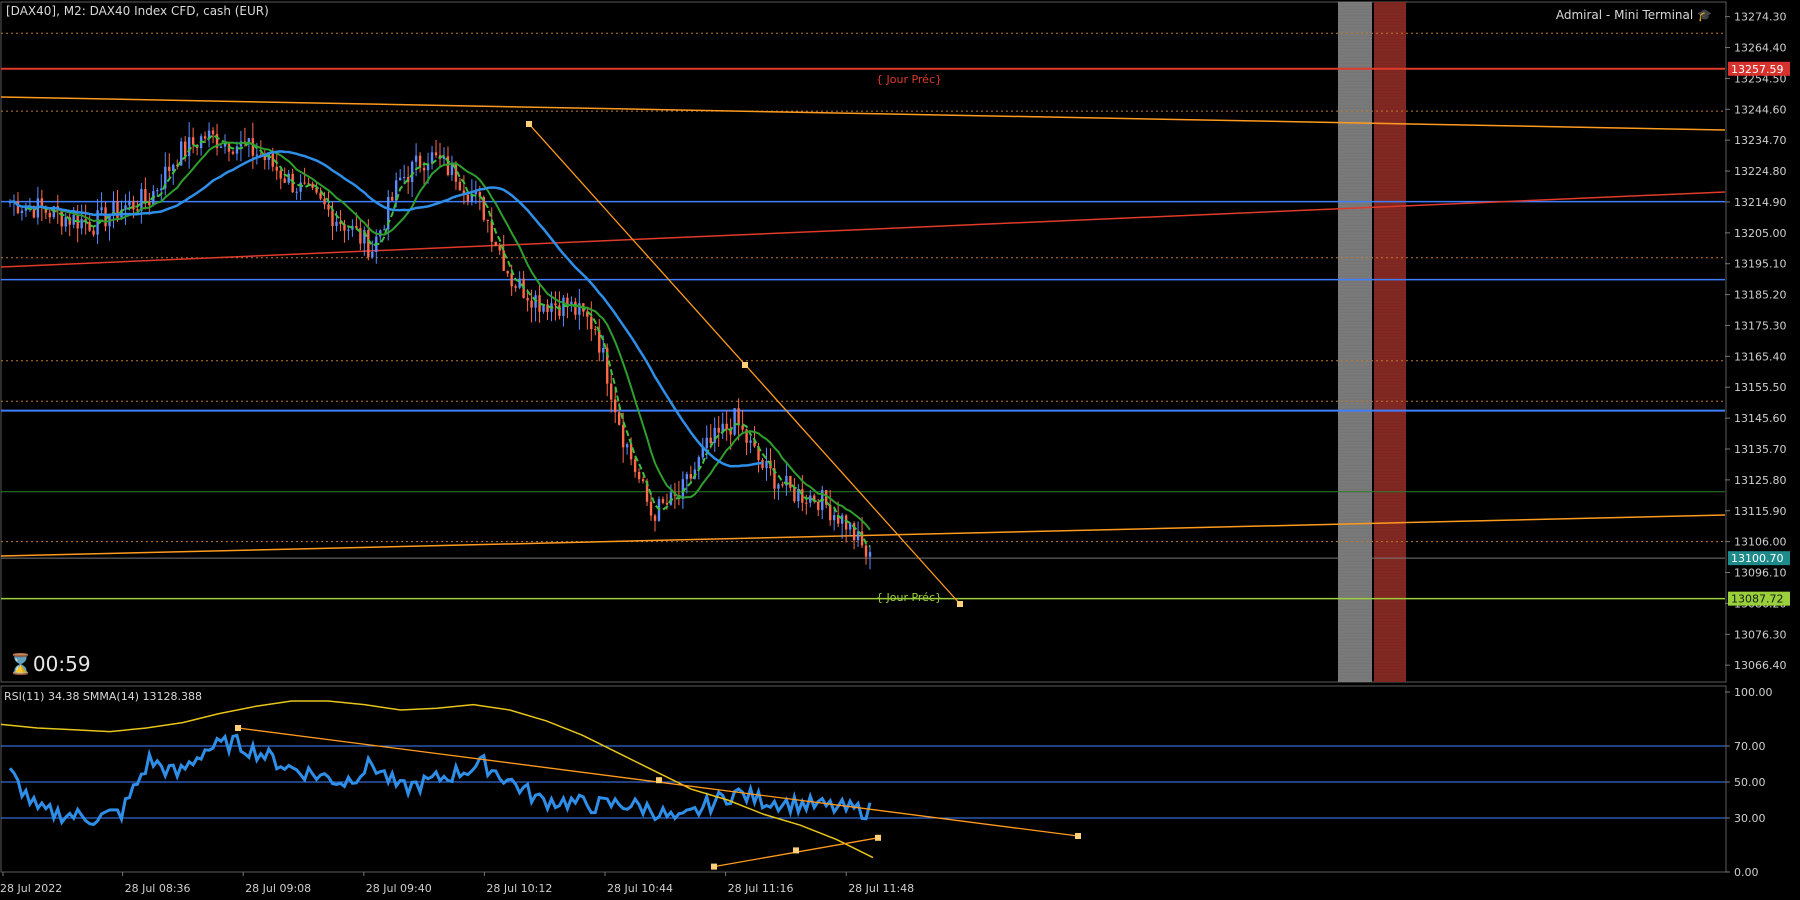 The image size is (1800, 900). What do you see at coordinates (640, 888) in the screenshot?
I see `time-tick-label: 28 Jul 10:44` at bounding box center [640, 888].